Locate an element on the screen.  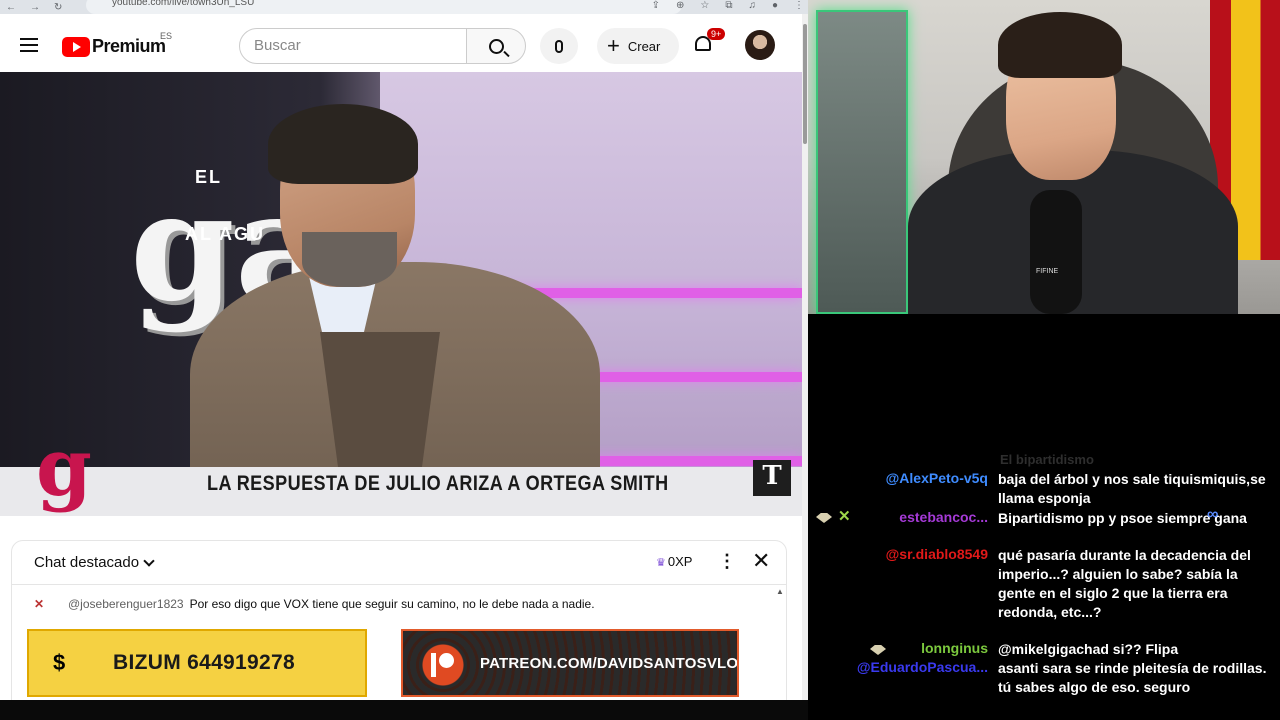
crown-icon: ♛ is located at coordinates (661, 563).